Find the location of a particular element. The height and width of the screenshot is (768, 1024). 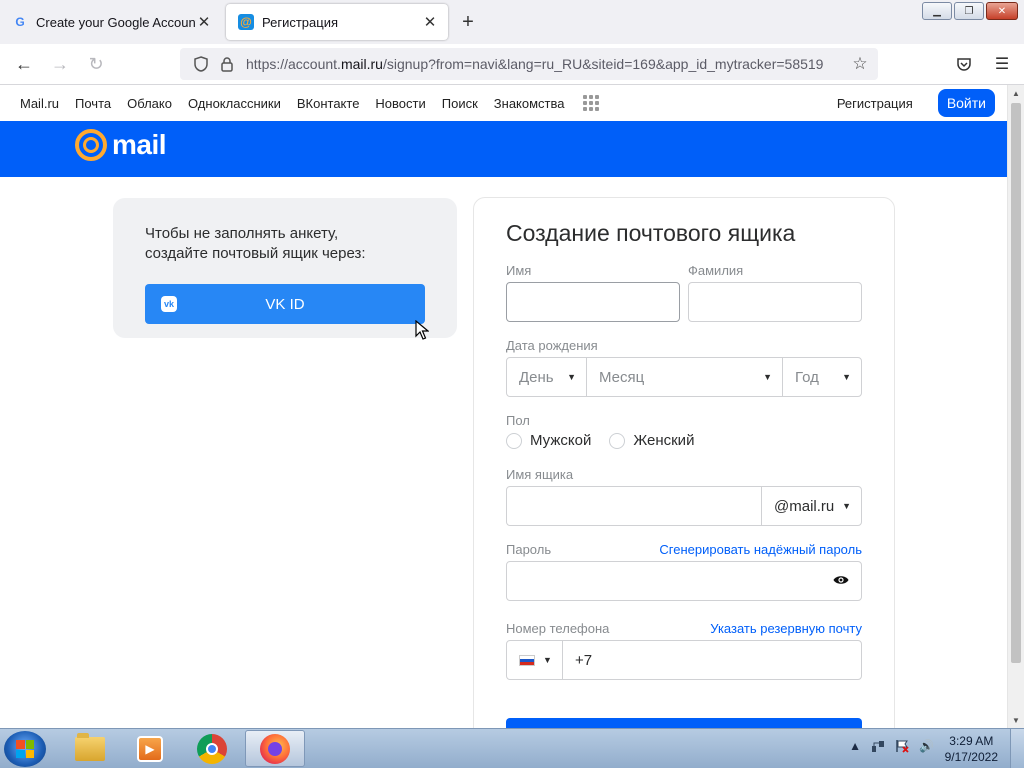

phone-field: ▼ +7 is located at coordinates (684, 660).